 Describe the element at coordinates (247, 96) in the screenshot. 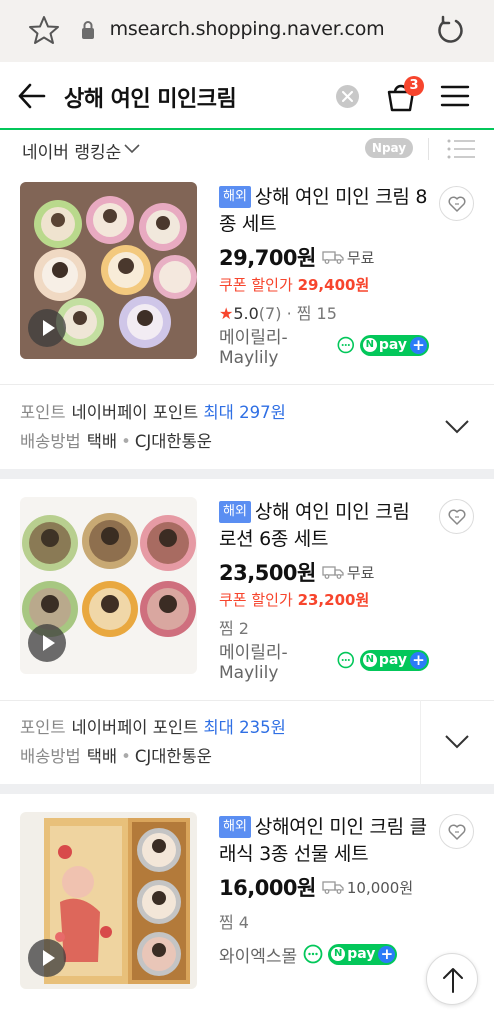

I see `search-header: 상해 여인 미인크림 3` at that location.